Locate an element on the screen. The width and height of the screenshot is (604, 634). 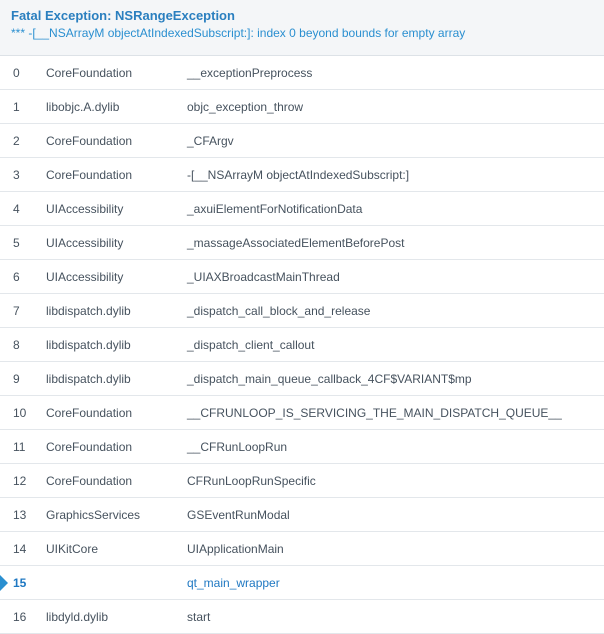
frame-index: 12 is located at coordinates (20, 481).